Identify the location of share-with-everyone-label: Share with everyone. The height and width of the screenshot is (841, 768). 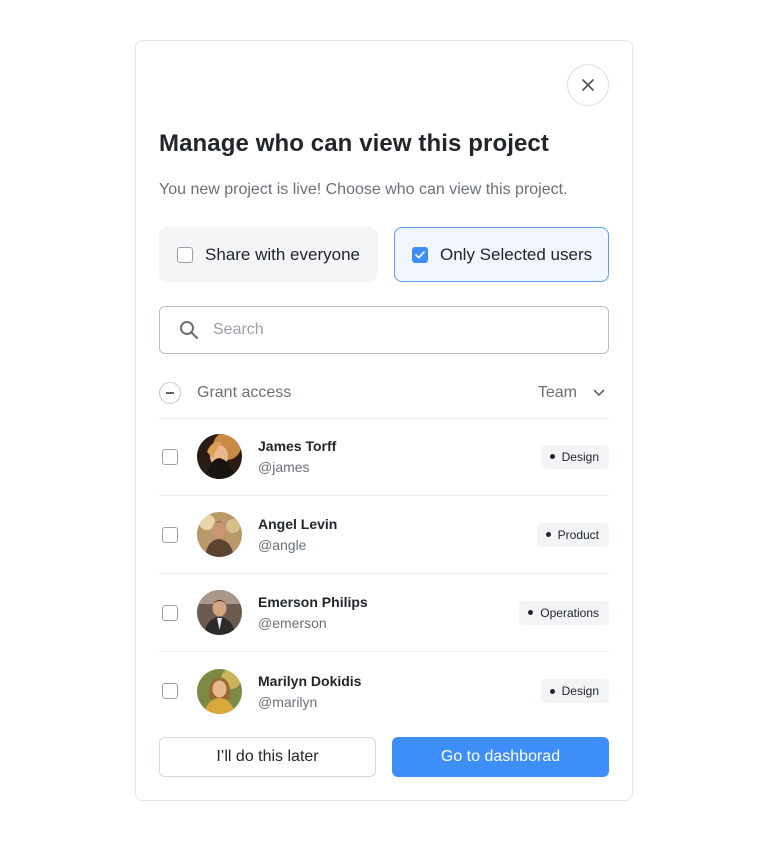
(282, 254).